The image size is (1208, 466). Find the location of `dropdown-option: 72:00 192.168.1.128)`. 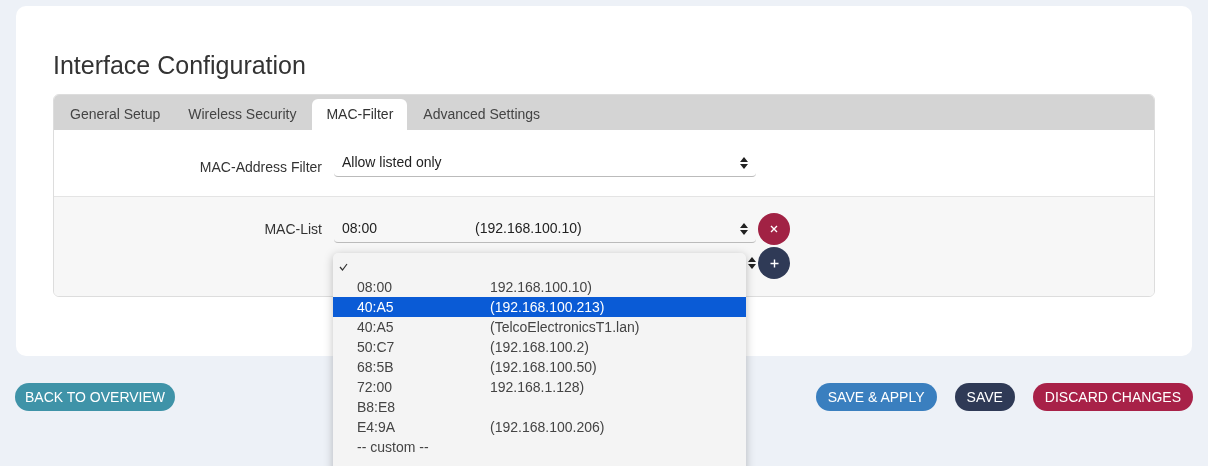

dropdown-option: 72:00 192.168.1.128) is located at coordinates (539, 387).